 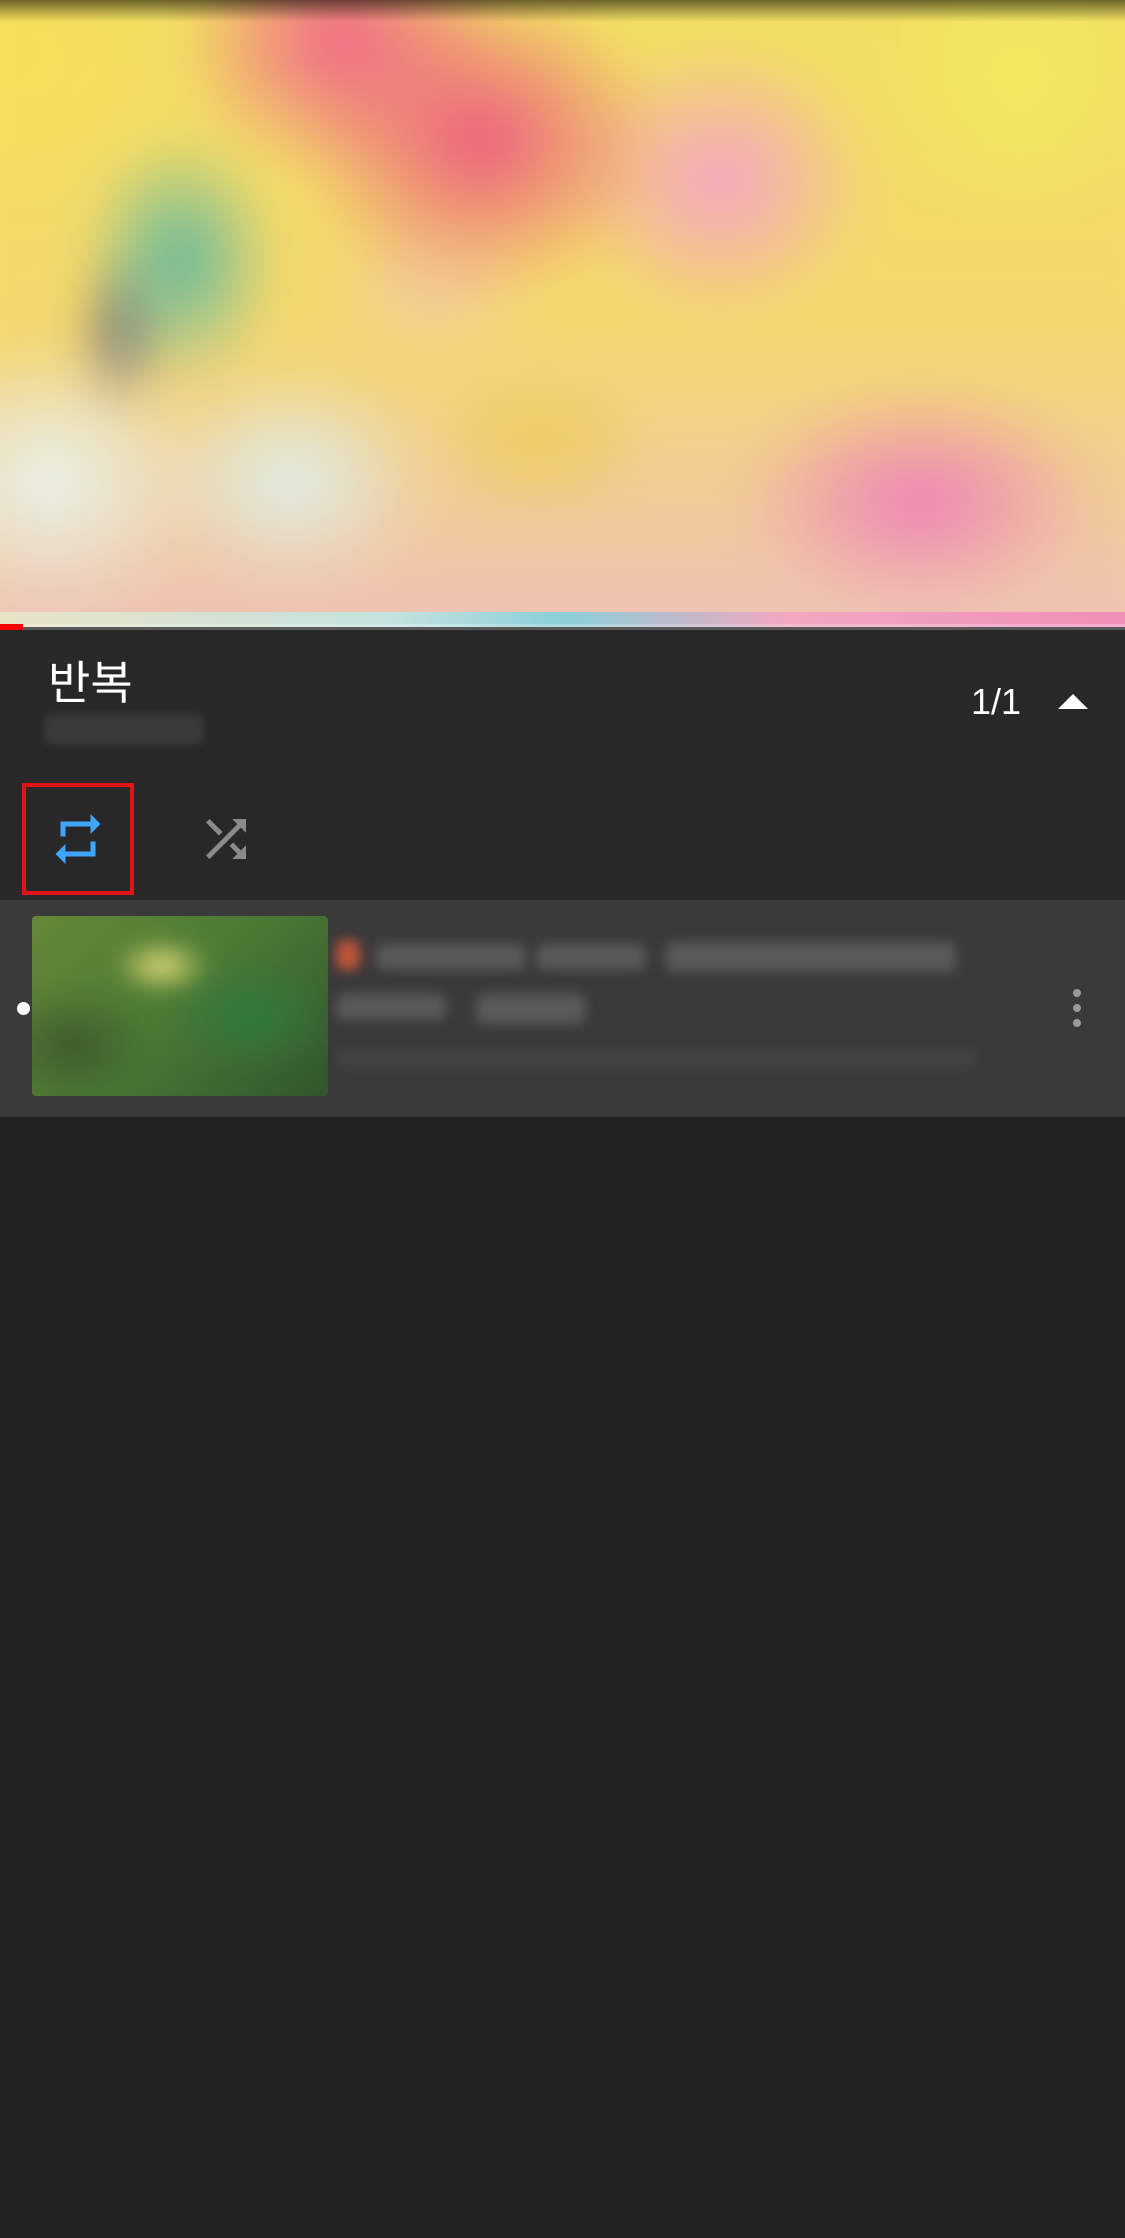 I want to click on now-playing-indicator, so click(x=23, y=1008).